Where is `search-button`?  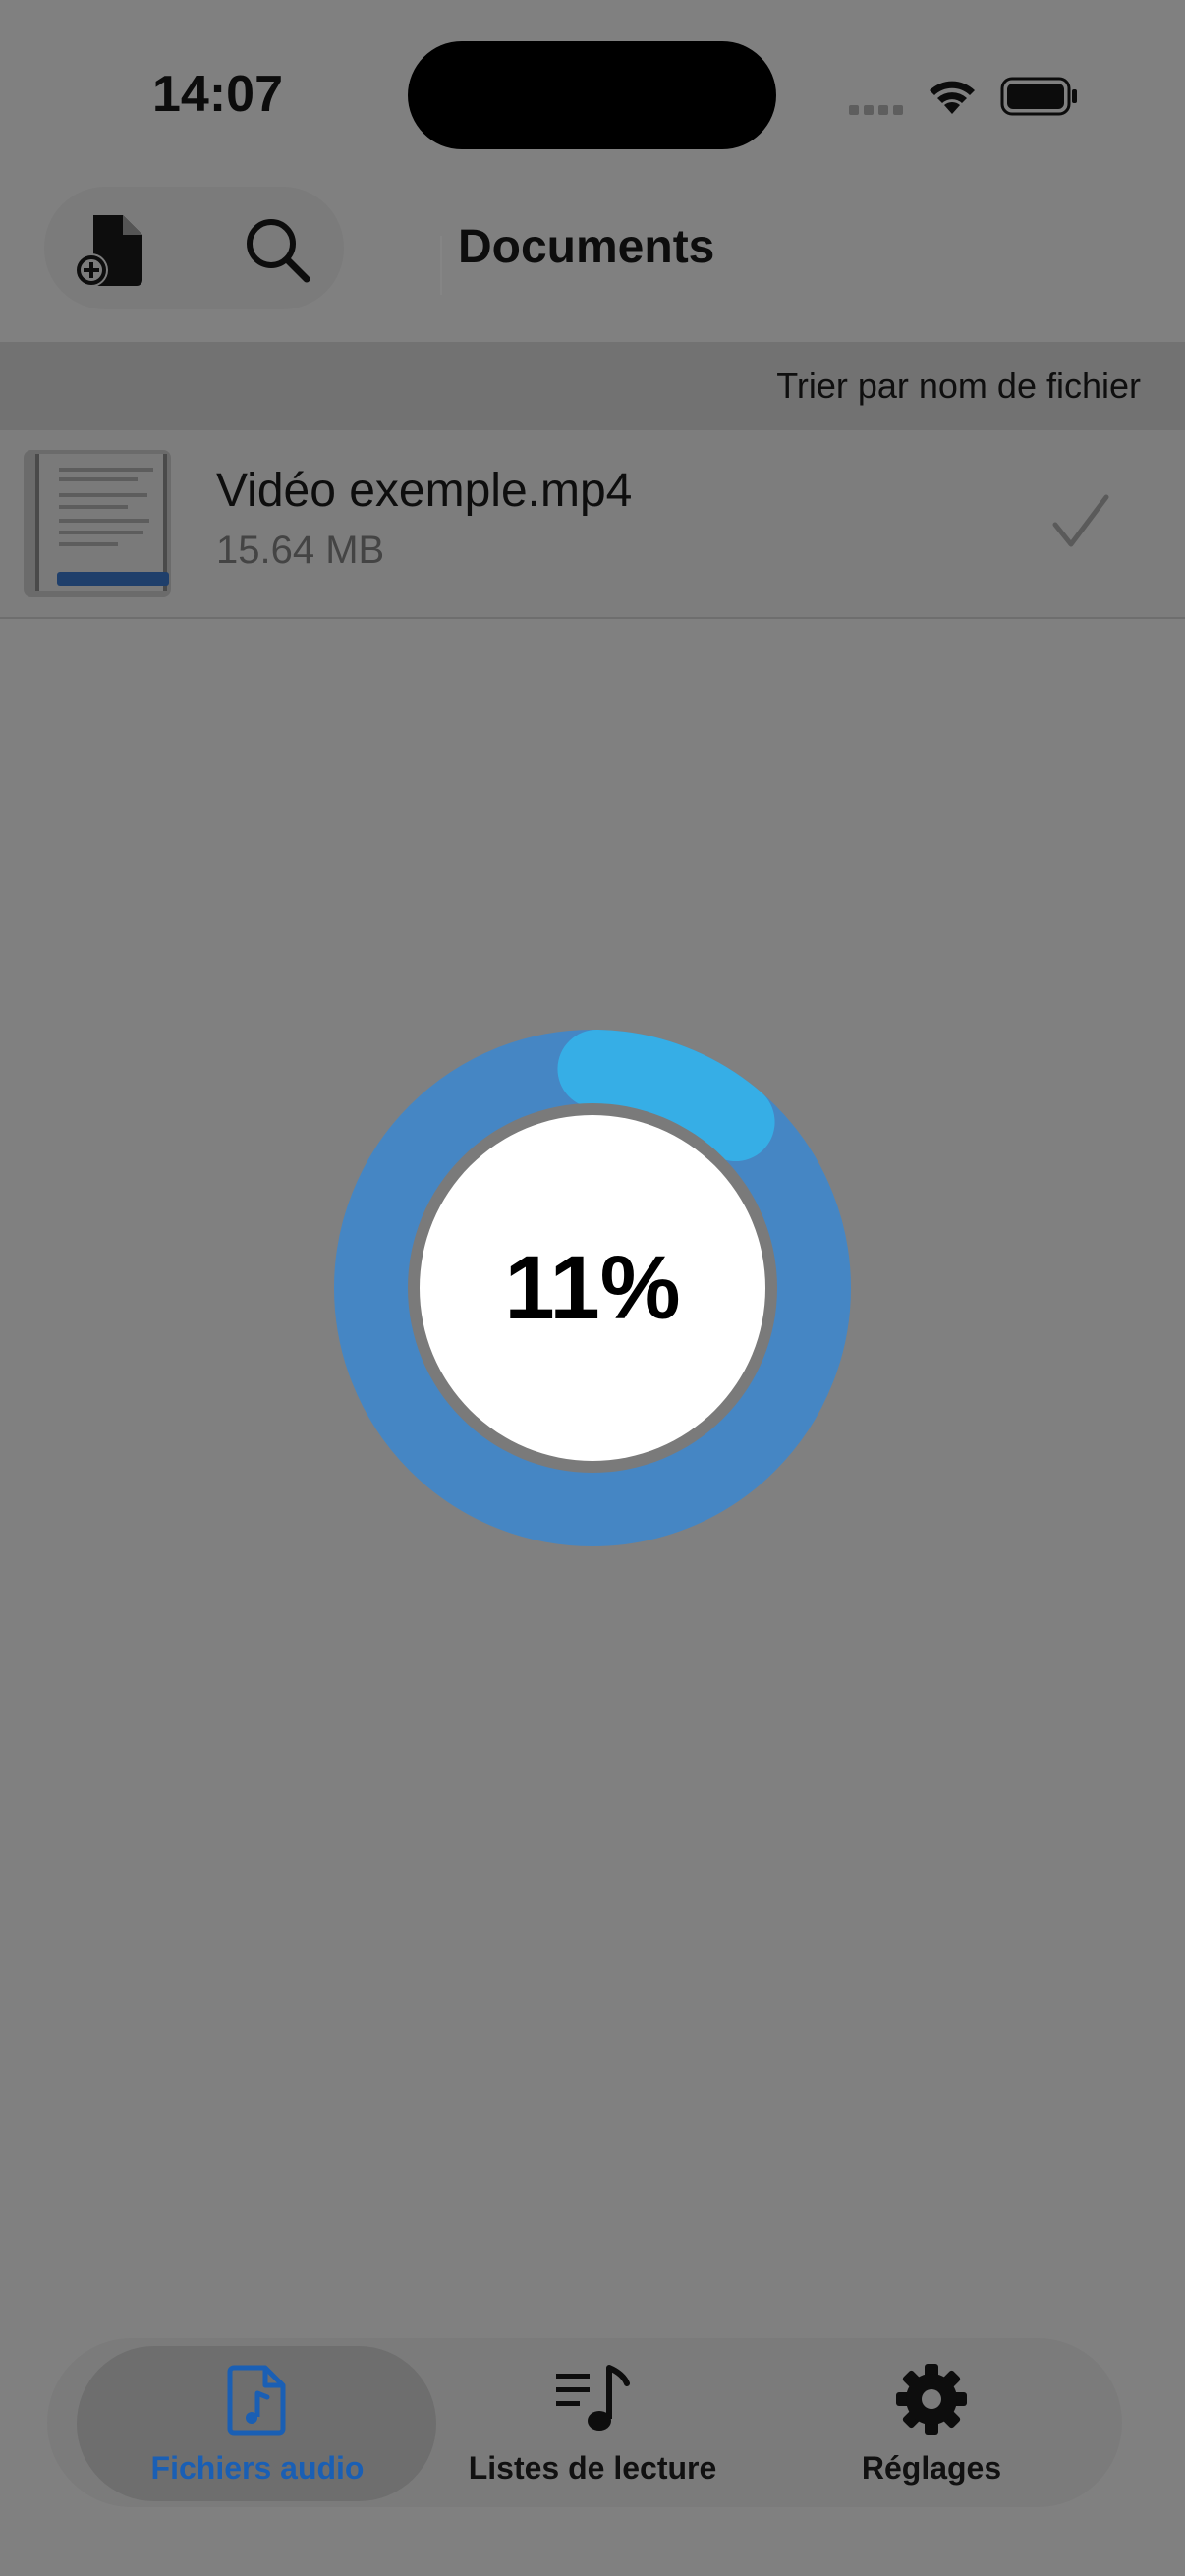
search-button is located at coordinates (278, 250).